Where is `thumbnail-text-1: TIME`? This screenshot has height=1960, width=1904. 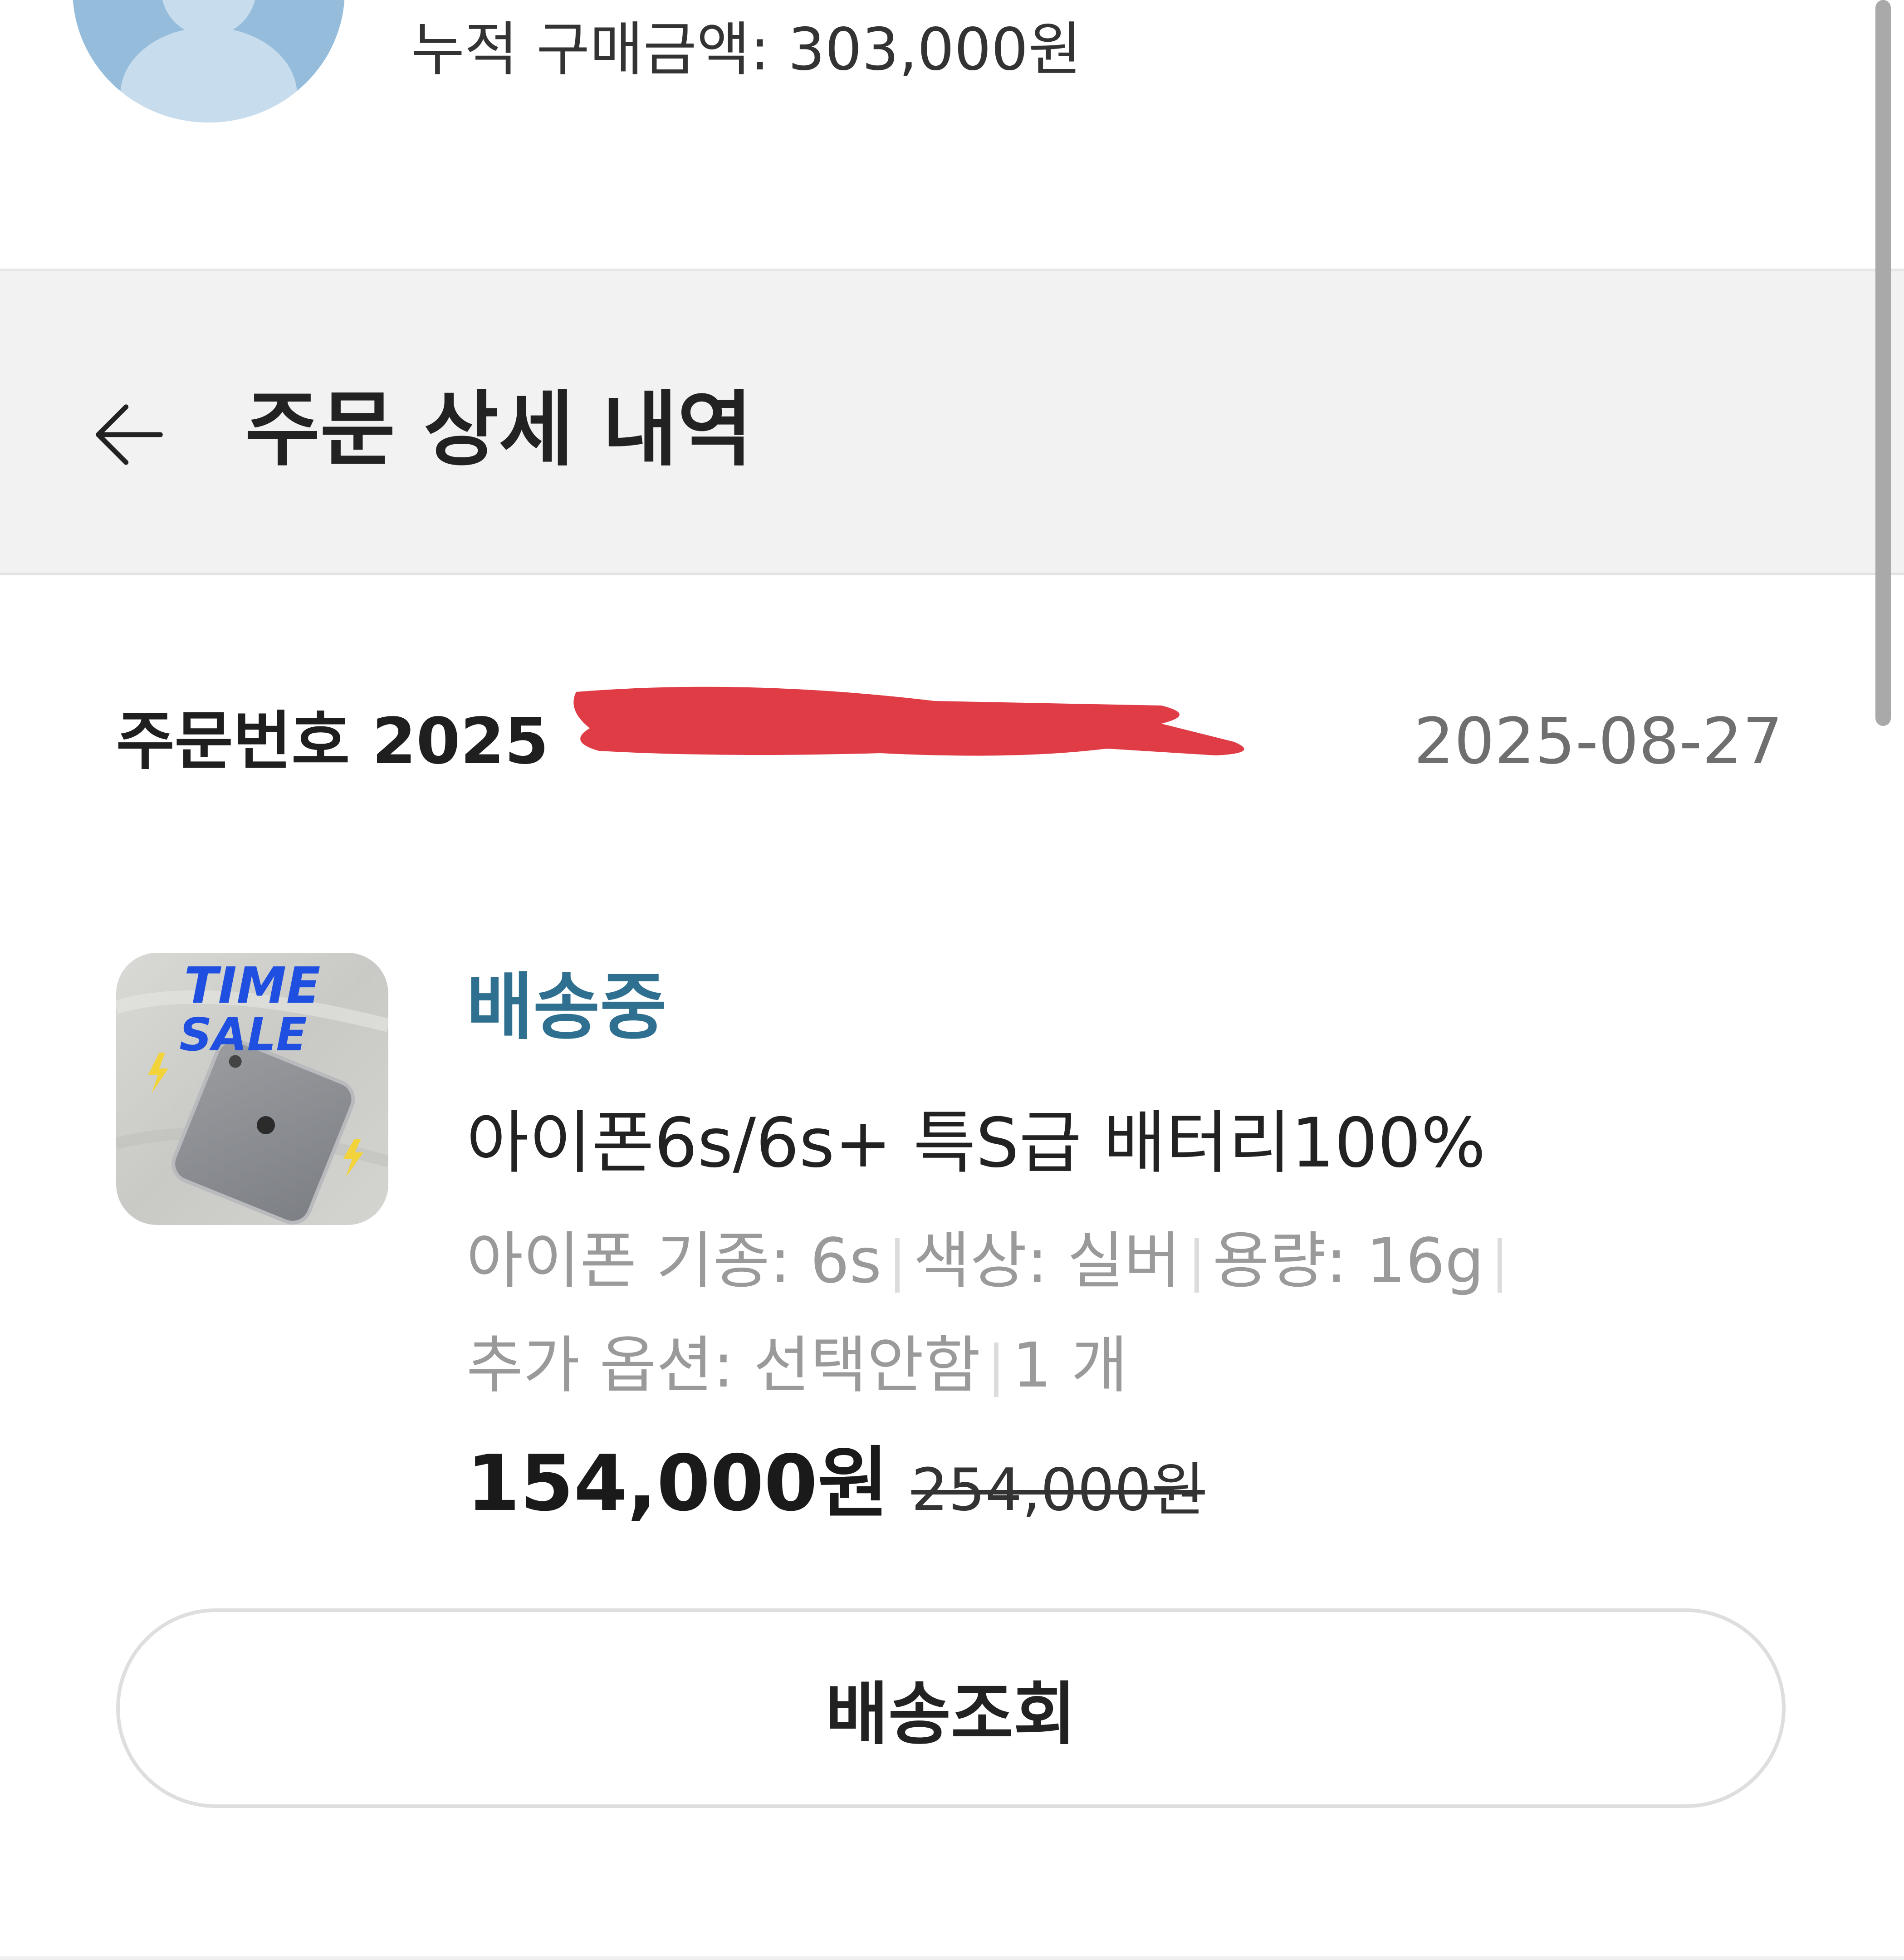
thumbnail-text-1: TIME is located at coordinates (252, 985).